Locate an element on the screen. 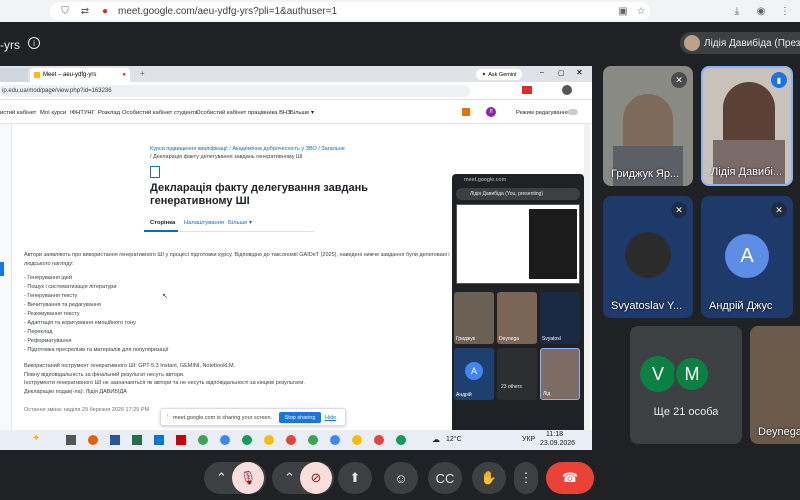 Image resolution: width=800 pixels, height=500 pixels. stop-sharing-button: Stop sharing is located at coordinates (300, 417).